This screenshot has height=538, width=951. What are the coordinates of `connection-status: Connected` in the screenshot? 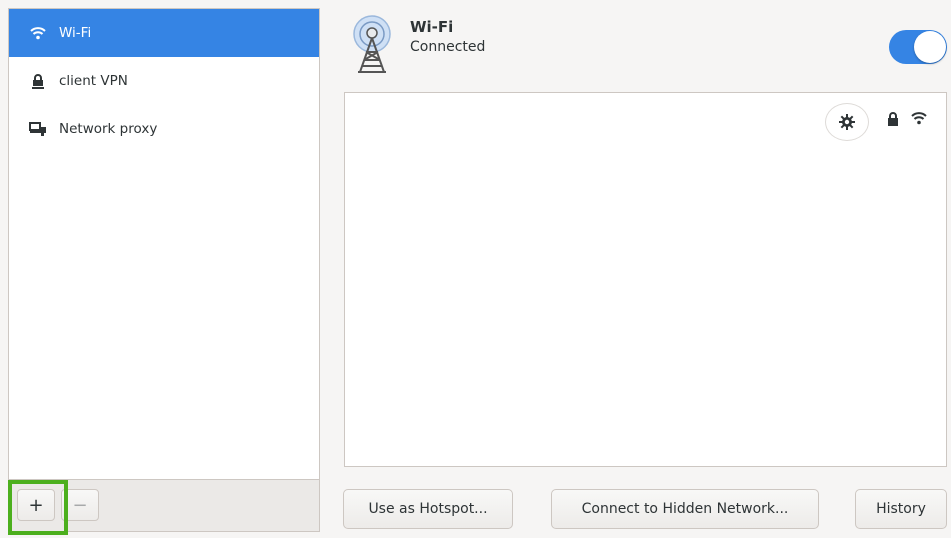 It's located at (448, 47).